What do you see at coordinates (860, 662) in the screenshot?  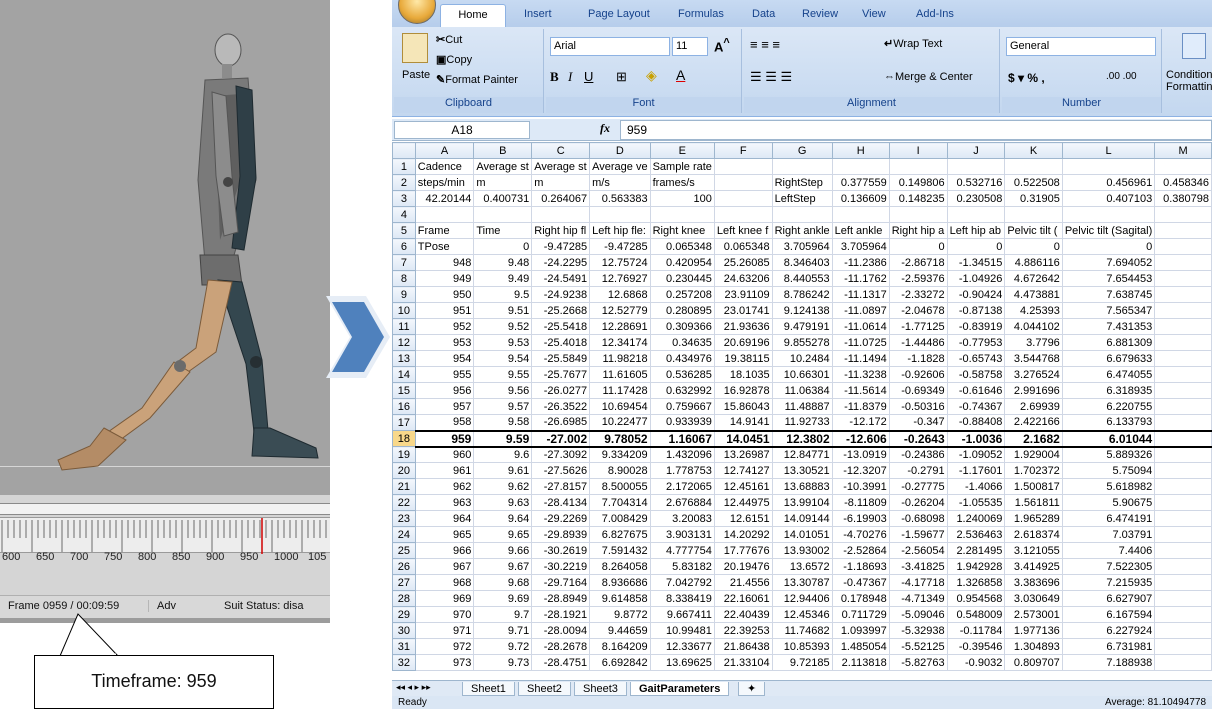 I see `cell: 2.113818` at bounding box center [860, 662].